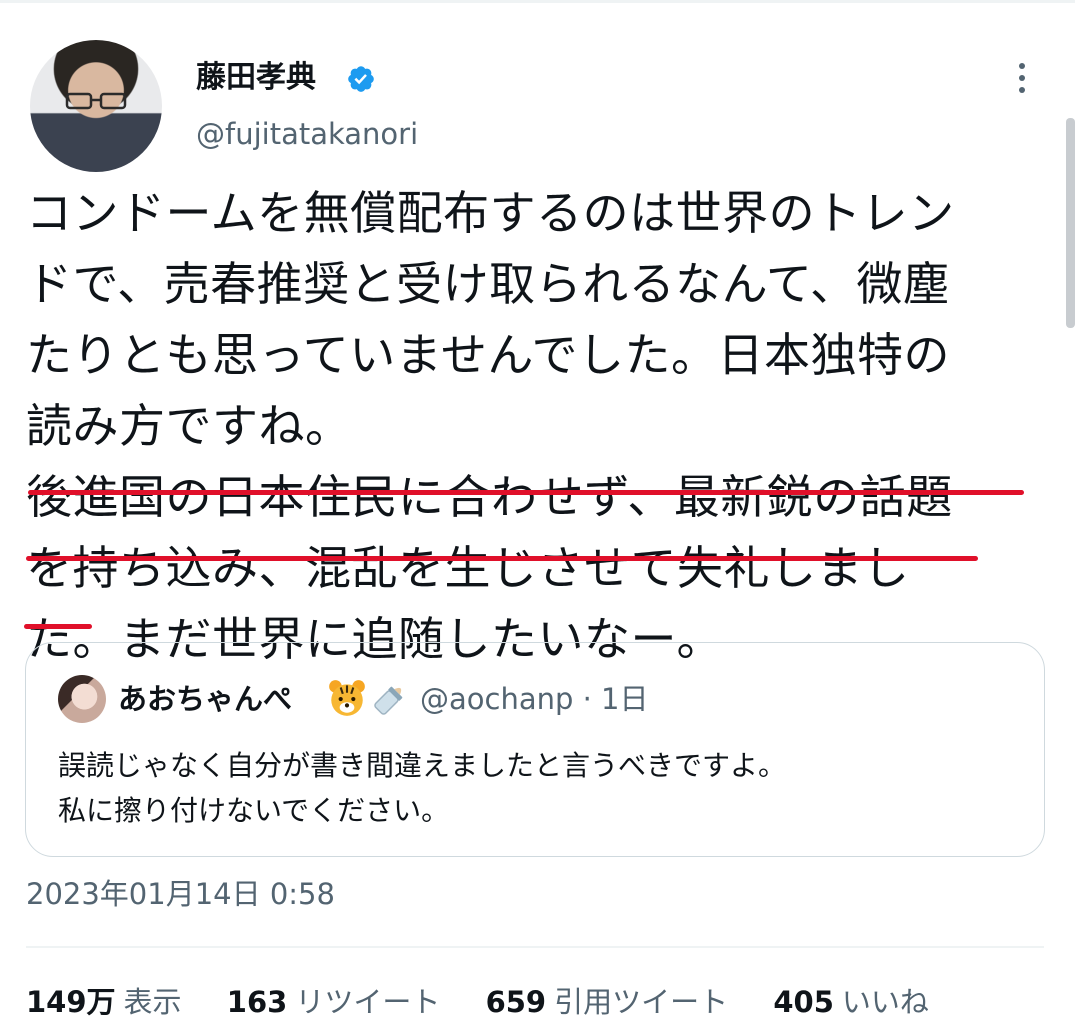 This screenshot has height=1028, width=1075. Describe the element at coordinates (803, 1002) in the screenshot. I see `likes-count: 405` at that location.